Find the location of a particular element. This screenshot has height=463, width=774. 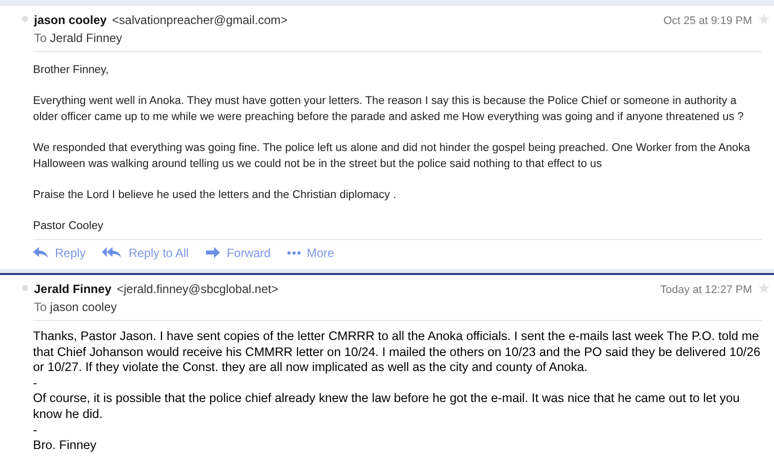

message-paragraph: Thanks, Pastor Jason. I have sent copies of the letter CMRRR to all the Anoka officials. I sent the e-mails last week The P.O. told me that Chief Johanson would receive his CMMRR letter on 10/24. I mailed the others on 10/23 and the PO said they be delivered 10/26 or 10/27. If they violate the Const. they are all now implicated as well as the city and county of Anoka. is located at coordinates (397, 352).